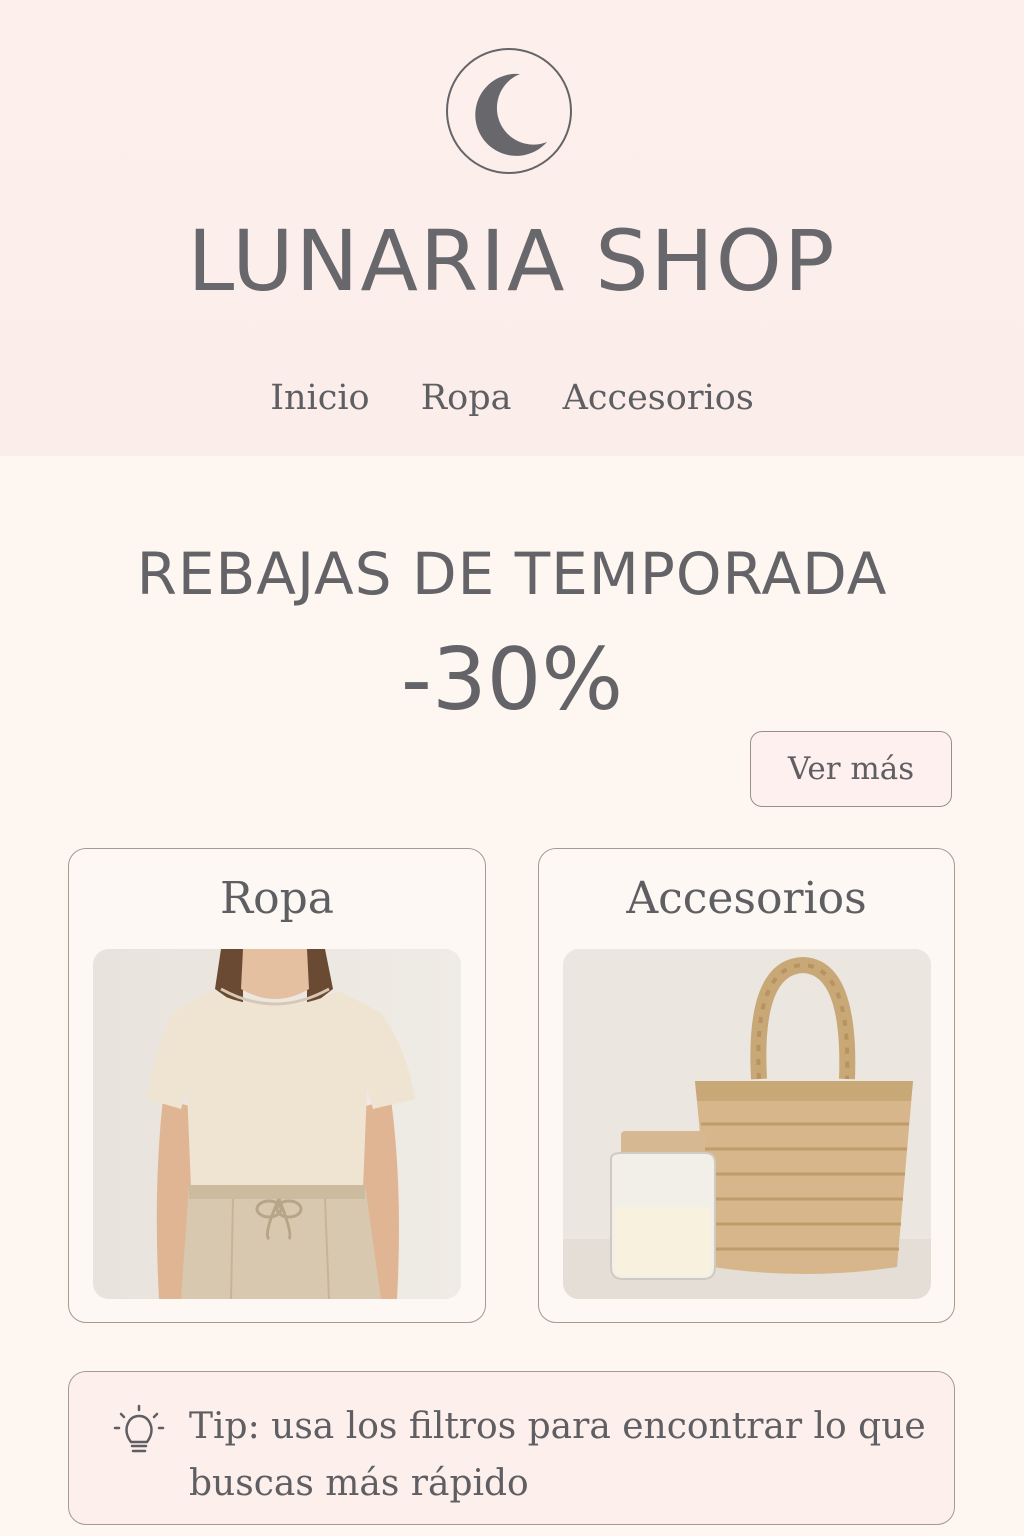  I want to click on category-card-accesorios: Accesorios, so click(746, 1085).